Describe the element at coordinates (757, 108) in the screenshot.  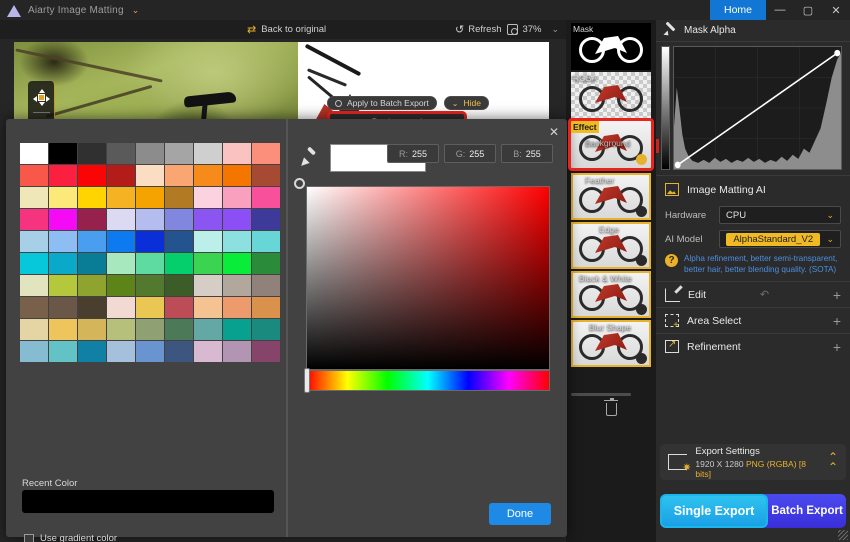
I see `curve-histogram` at that location.